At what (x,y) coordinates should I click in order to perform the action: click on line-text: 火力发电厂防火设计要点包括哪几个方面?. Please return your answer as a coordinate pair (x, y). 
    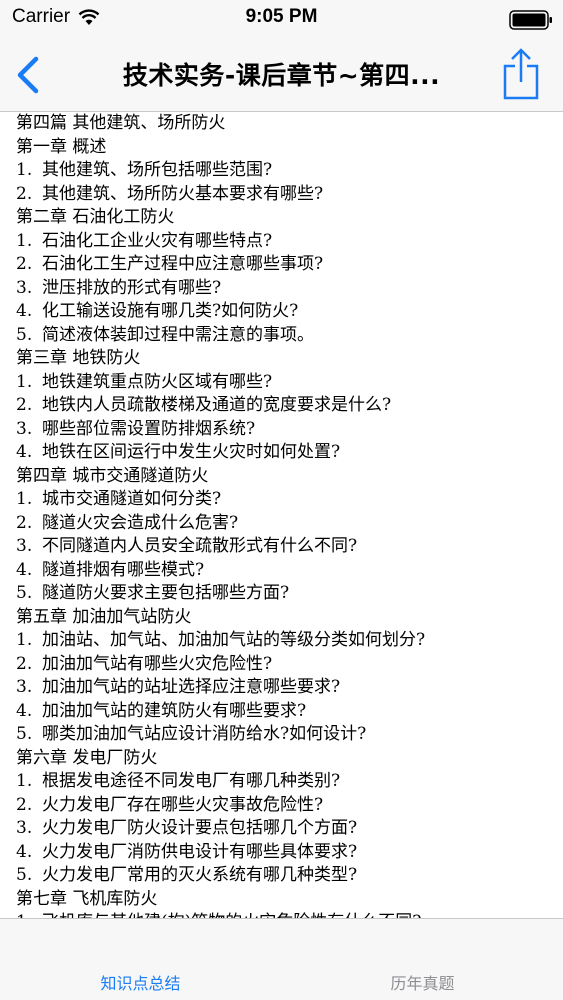
    Looking at the image, I should click on (200, 828).